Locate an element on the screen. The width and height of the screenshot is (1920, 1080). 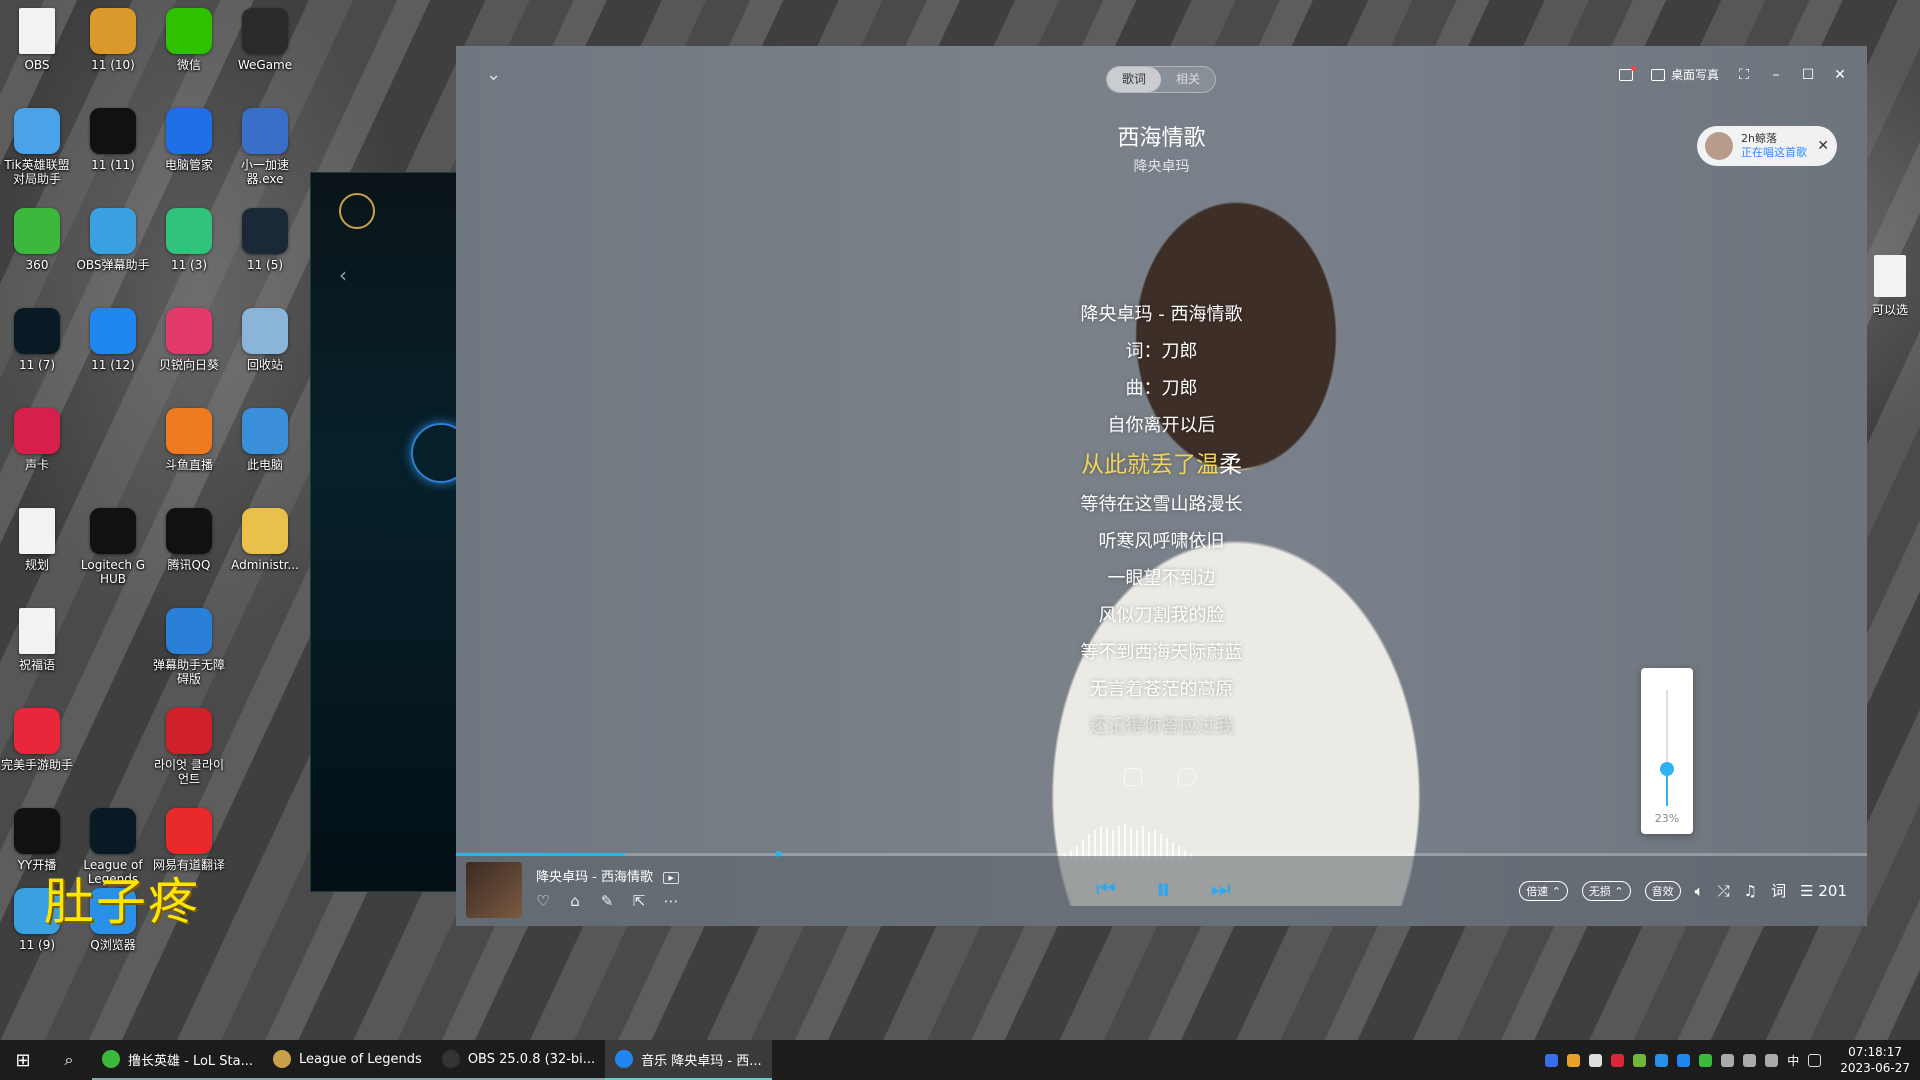
user-folder-icon is located at coordinates (265, 531).